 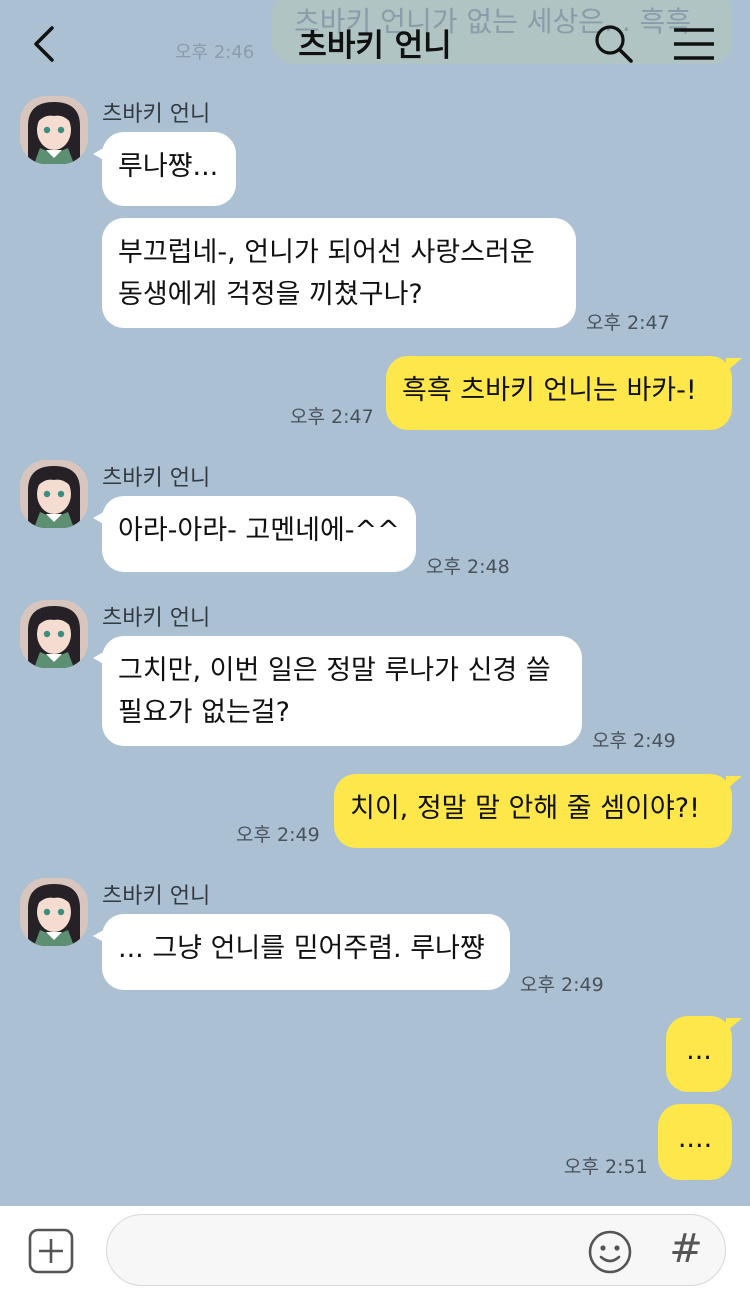 I want to click on message-text: 아라-아라- 고멘네에-^^, so click(x=259, y=530).